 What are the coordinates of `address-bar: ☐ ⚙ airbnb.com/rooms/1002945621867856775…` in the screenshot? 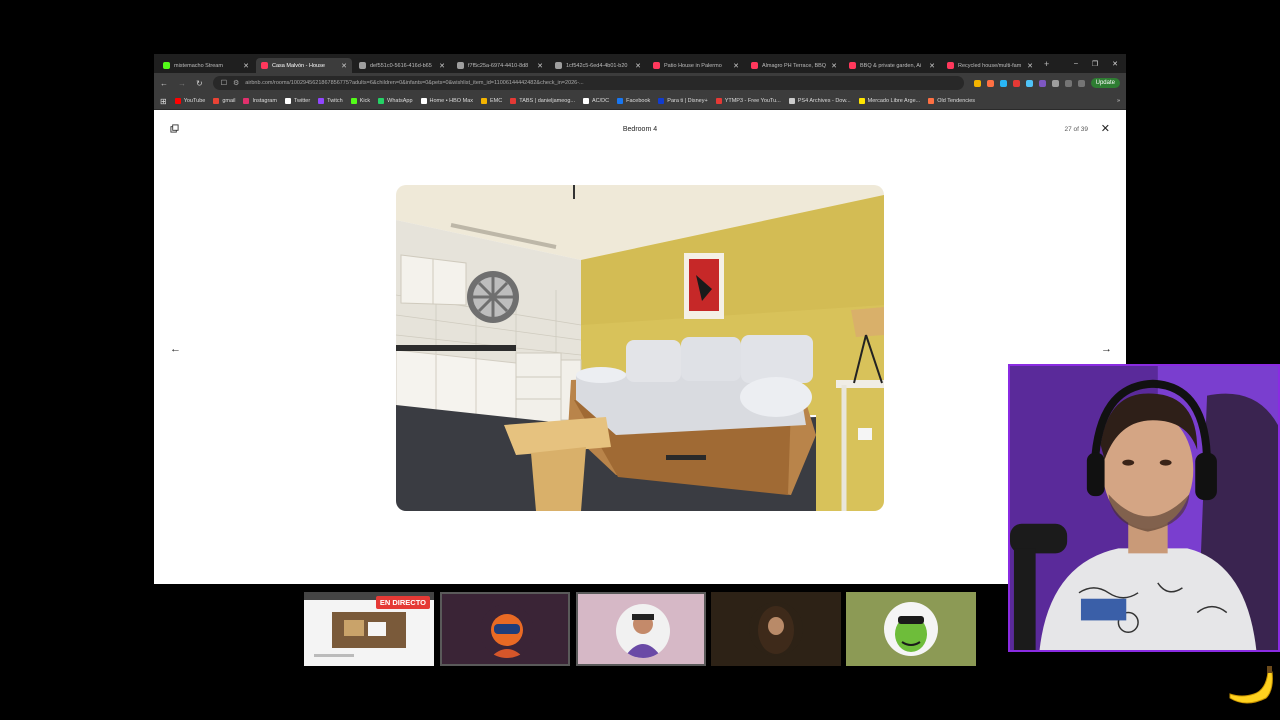 It's located at (588, 83).